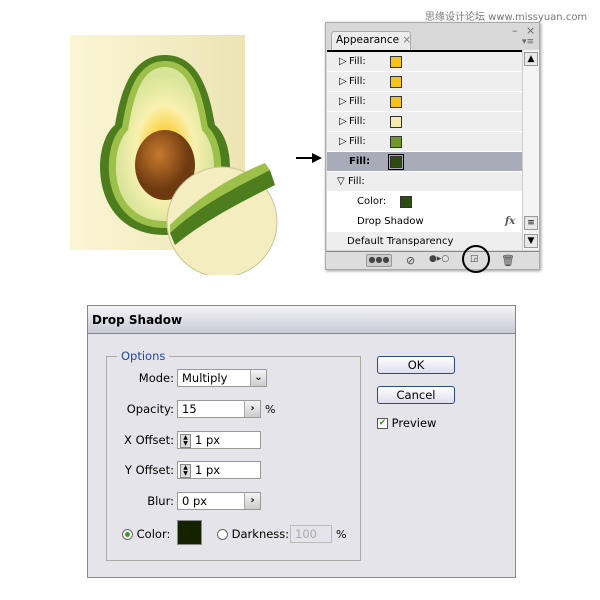  I want to click on watermark: 思缘设计论坛 www.missyuan.com, so click(506, 17).